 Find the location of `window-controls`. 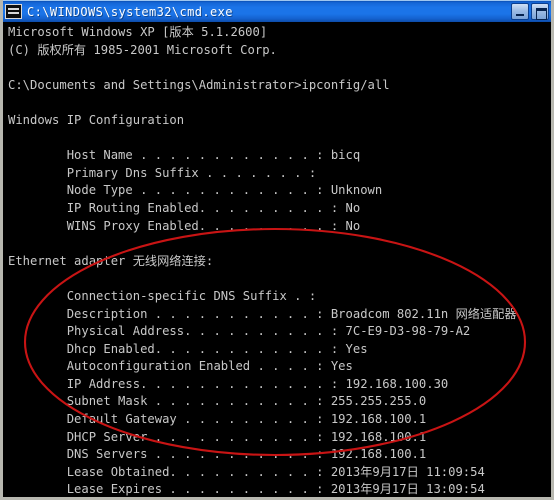

window-controls is located at coordinates (531, 11).